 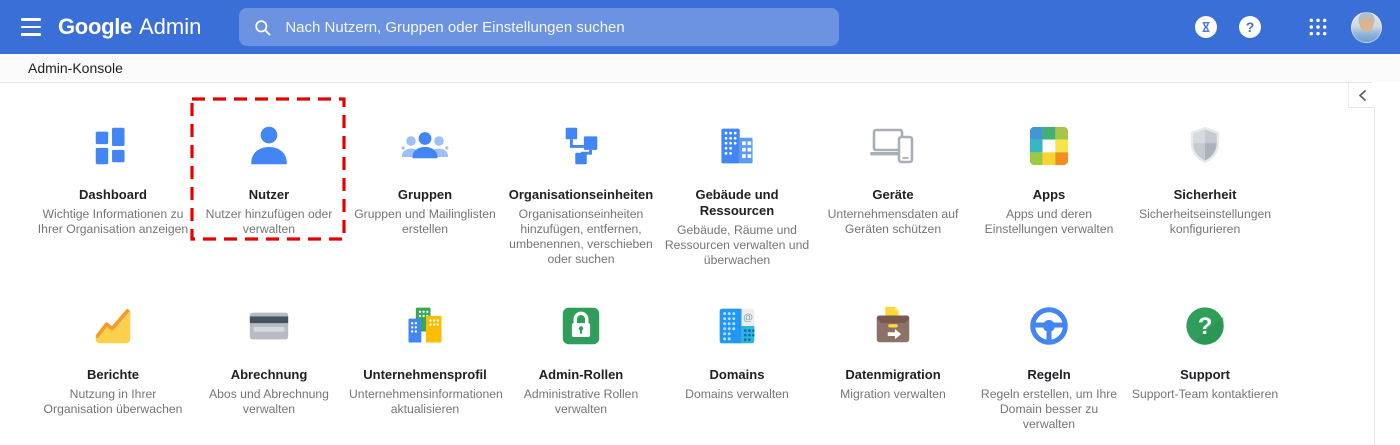 I want to click on tile-title: Gruppen, so click(x=425, y=194).